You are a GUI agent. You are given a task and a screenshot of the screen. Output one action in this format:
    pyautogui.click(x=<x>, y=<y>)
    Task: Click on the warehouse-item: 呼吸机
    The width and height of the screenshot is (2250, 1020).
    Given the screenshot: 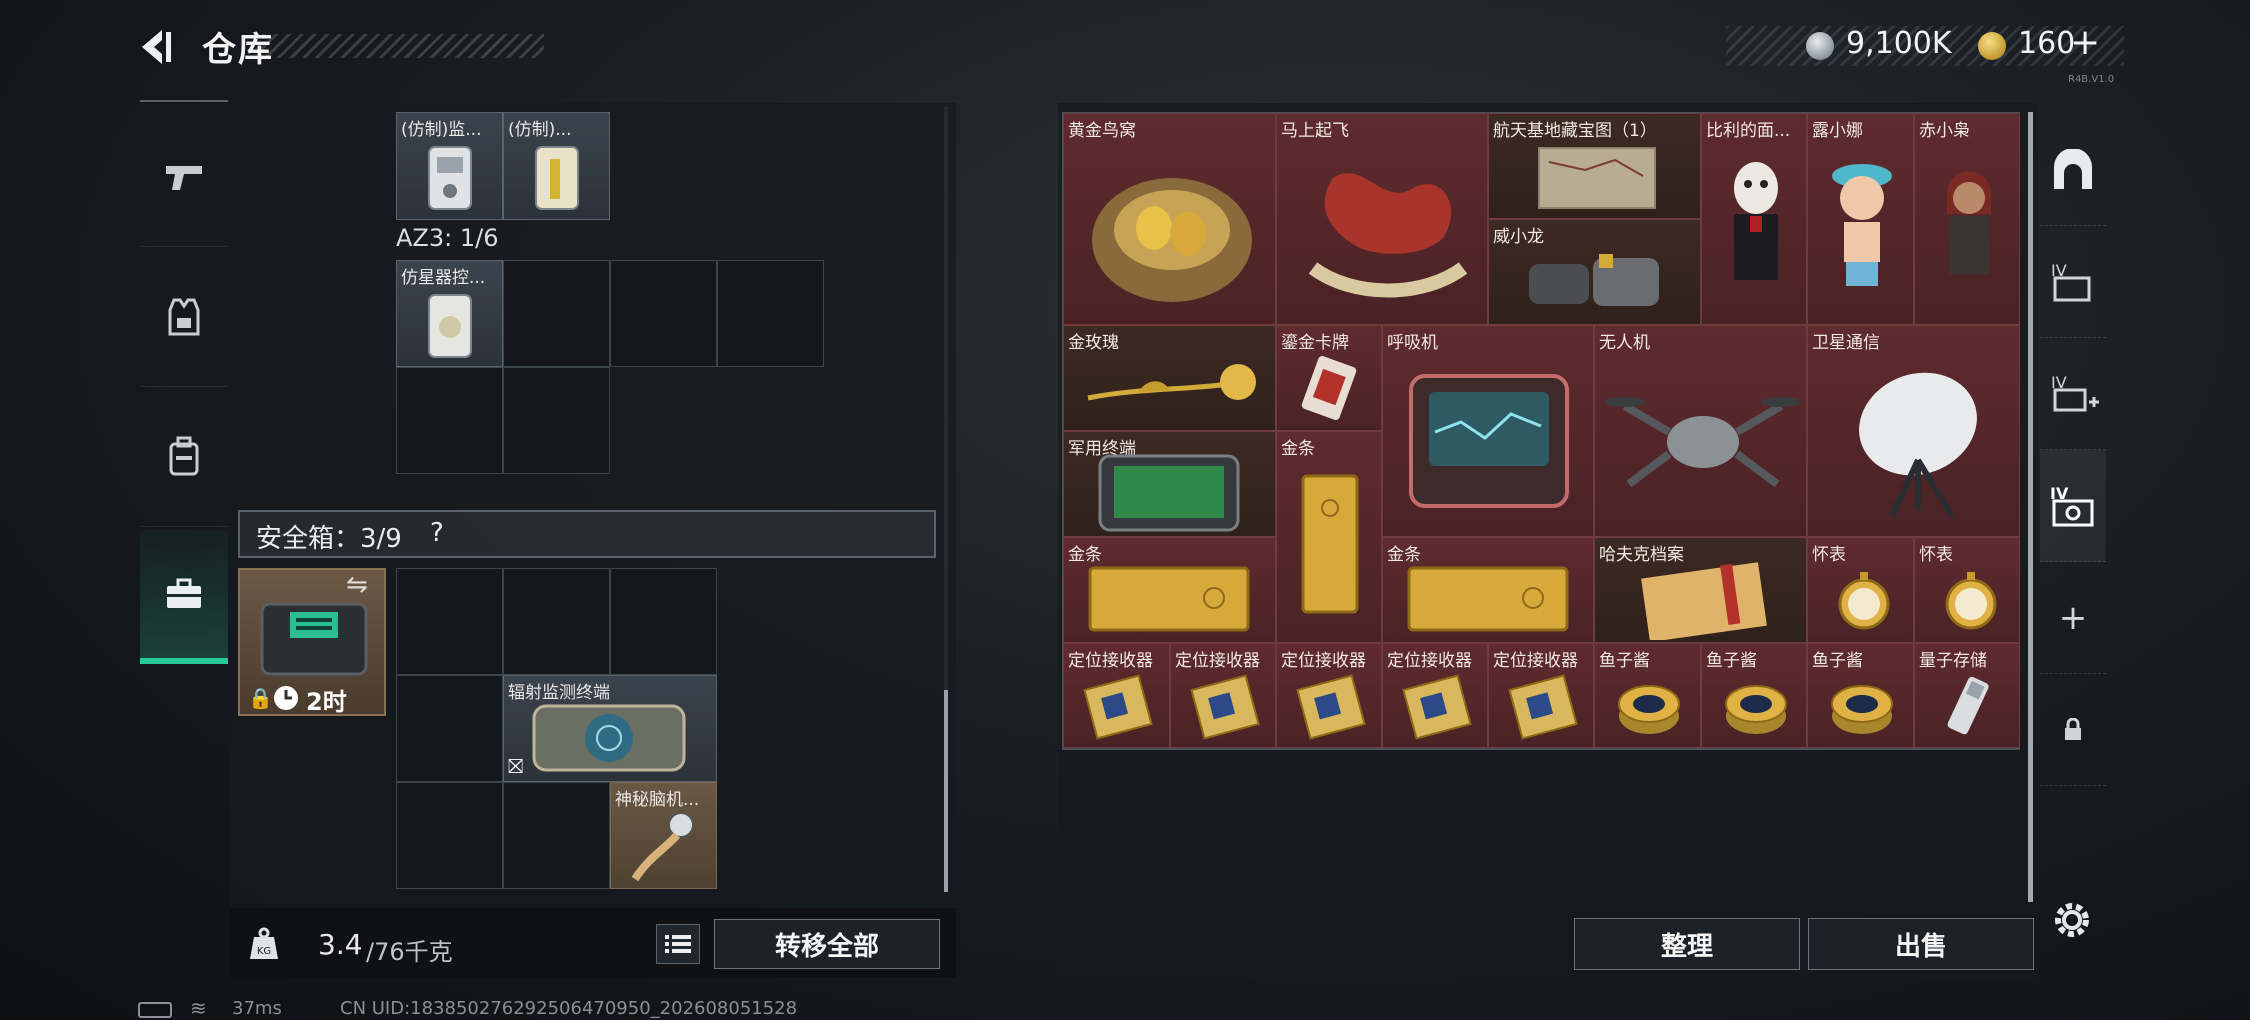 What is the action you would take?
    pyautogui.click(x=1488, y=431)
    